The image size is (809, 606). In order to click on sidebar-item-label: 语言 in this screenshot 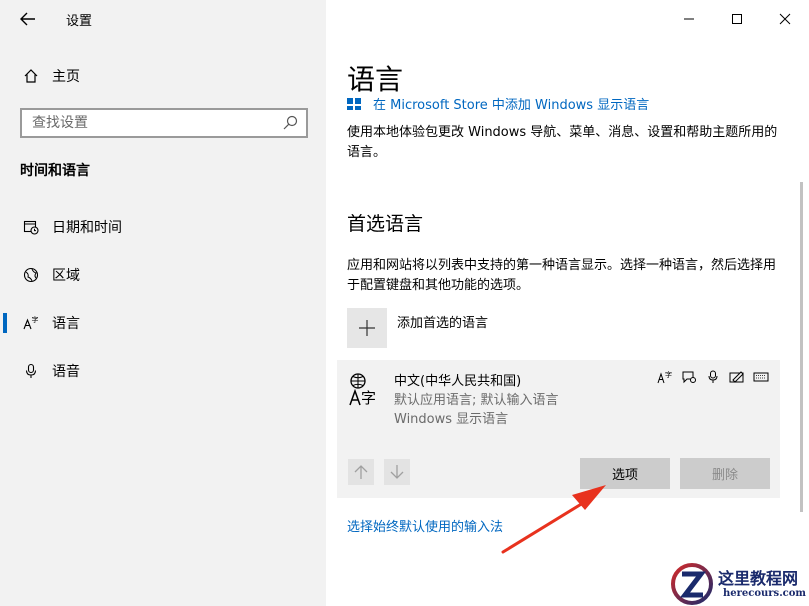, I will do `click(66, 324)`.